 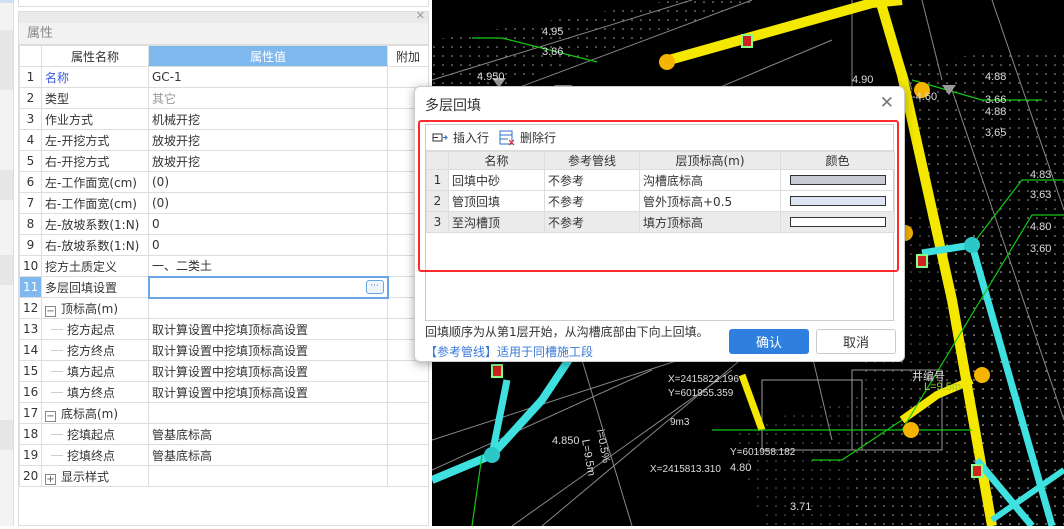 I want to click on cad-label: 4.95, so click(x=552, y=32).